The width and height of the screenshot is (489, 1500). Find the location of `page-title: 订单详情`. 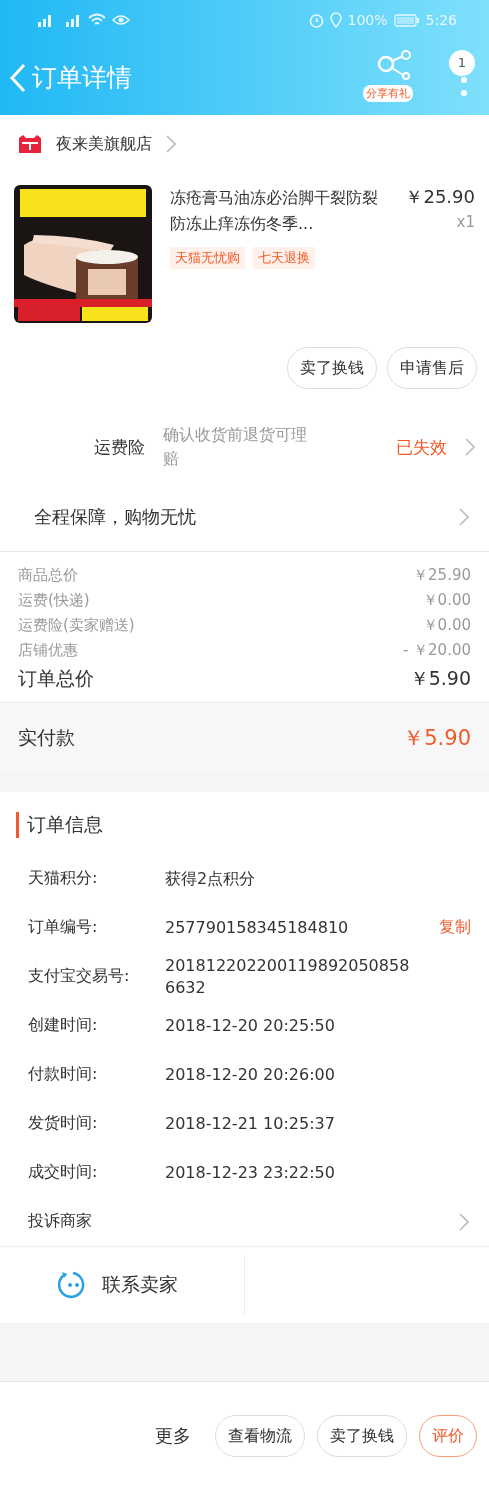

page-title: 订单详情 is located at coordinates (82, 78).